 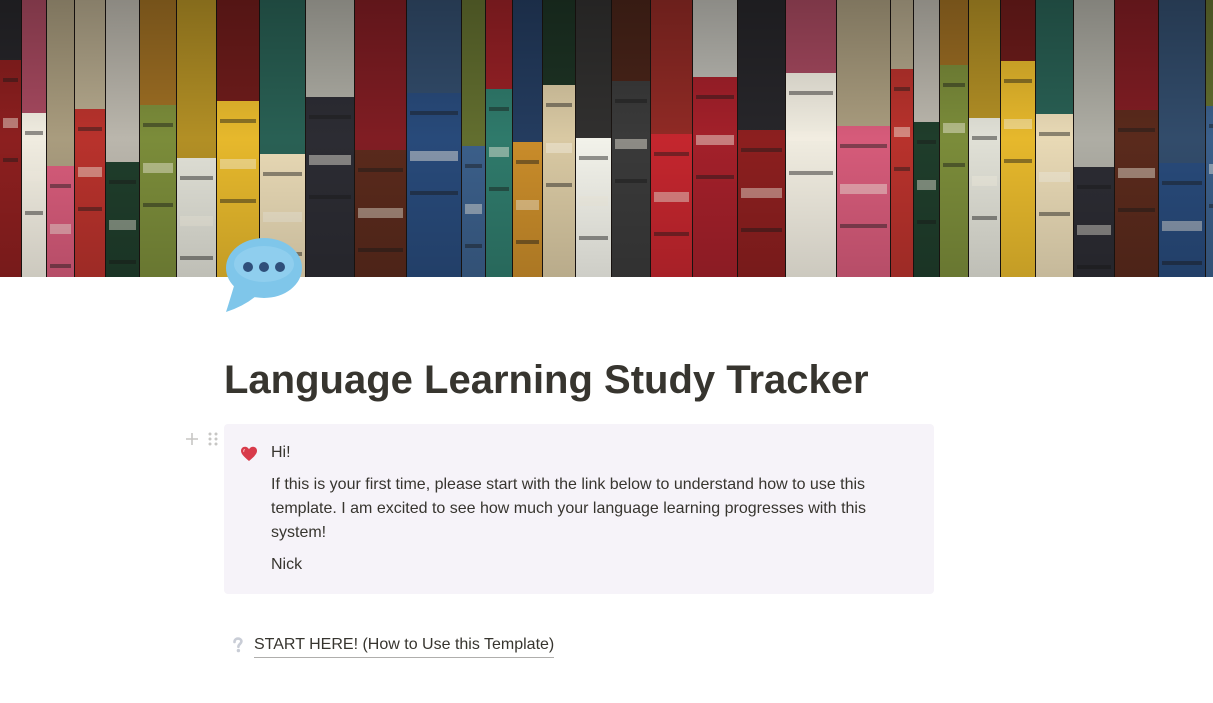 What do you see at coordinates (192, 439) in the screenshot?
I see `add-block-icon` at bounding box center [192, 439].